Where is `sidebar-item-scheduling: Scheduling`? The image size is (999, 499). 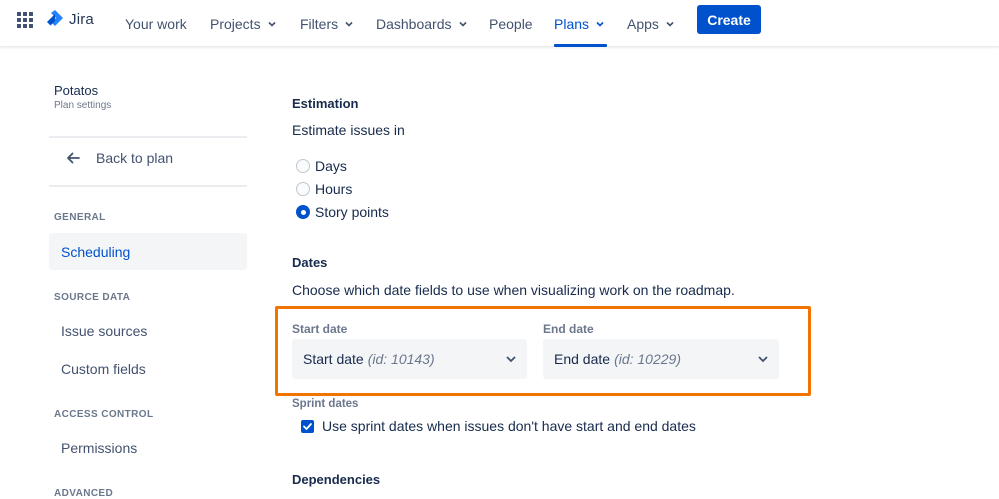 sidebar-item-scheduling: Scheduling is located at coordinates (148, 251).